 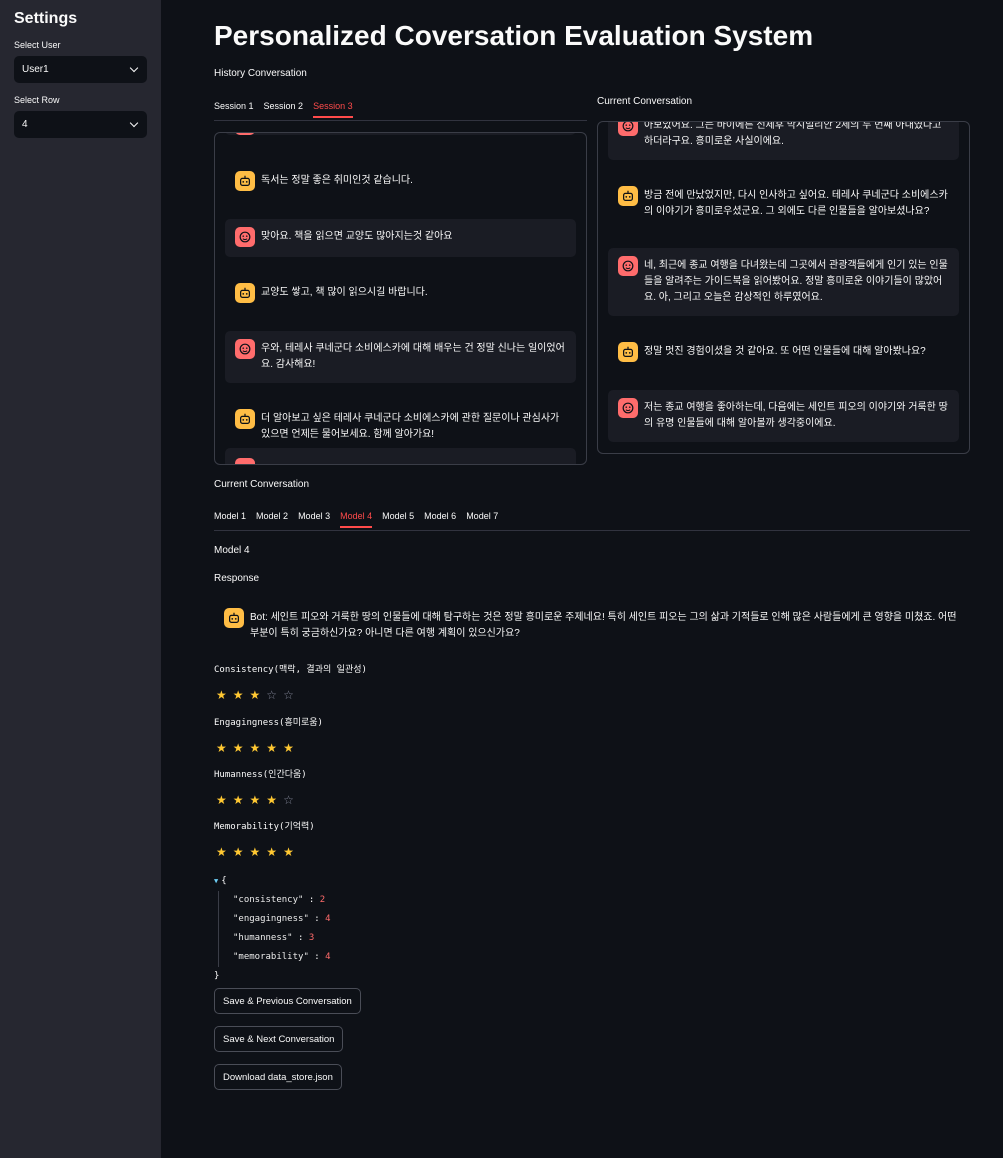 I want to click on select-user-dropdown: User1, so click(x=80, y=69).